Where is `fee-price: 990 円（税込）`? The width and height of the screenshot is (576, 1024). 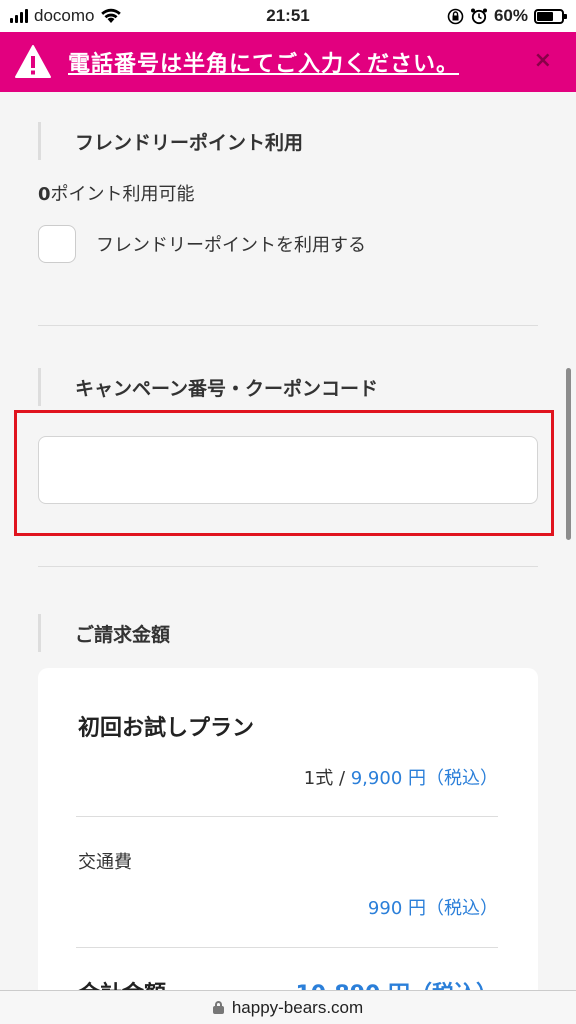
fee-price: 990 円（税込） is located at coordinates (432, 908).